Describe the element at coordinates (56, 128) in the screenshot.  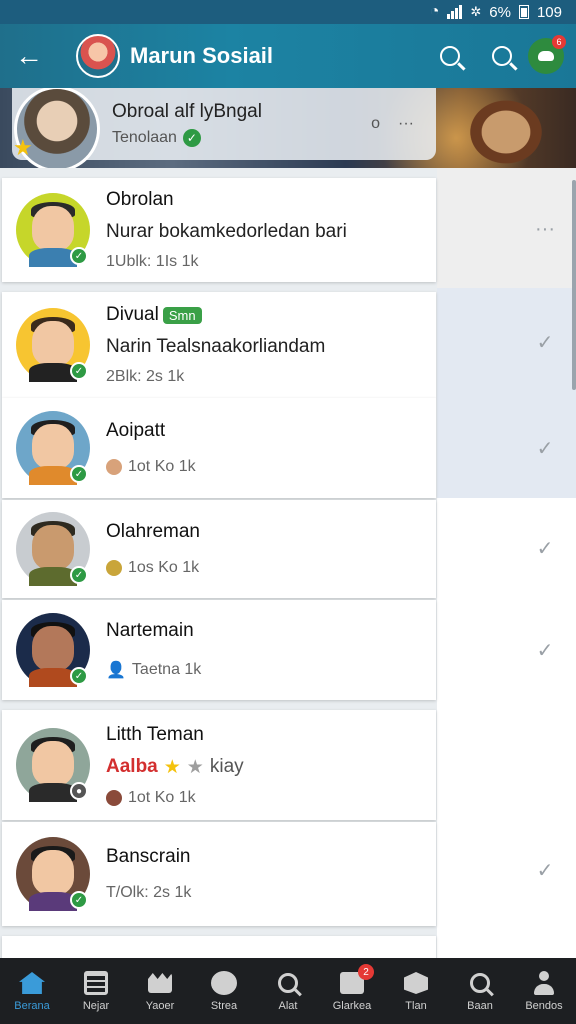
I see `featured-avatar: ★` at that location.